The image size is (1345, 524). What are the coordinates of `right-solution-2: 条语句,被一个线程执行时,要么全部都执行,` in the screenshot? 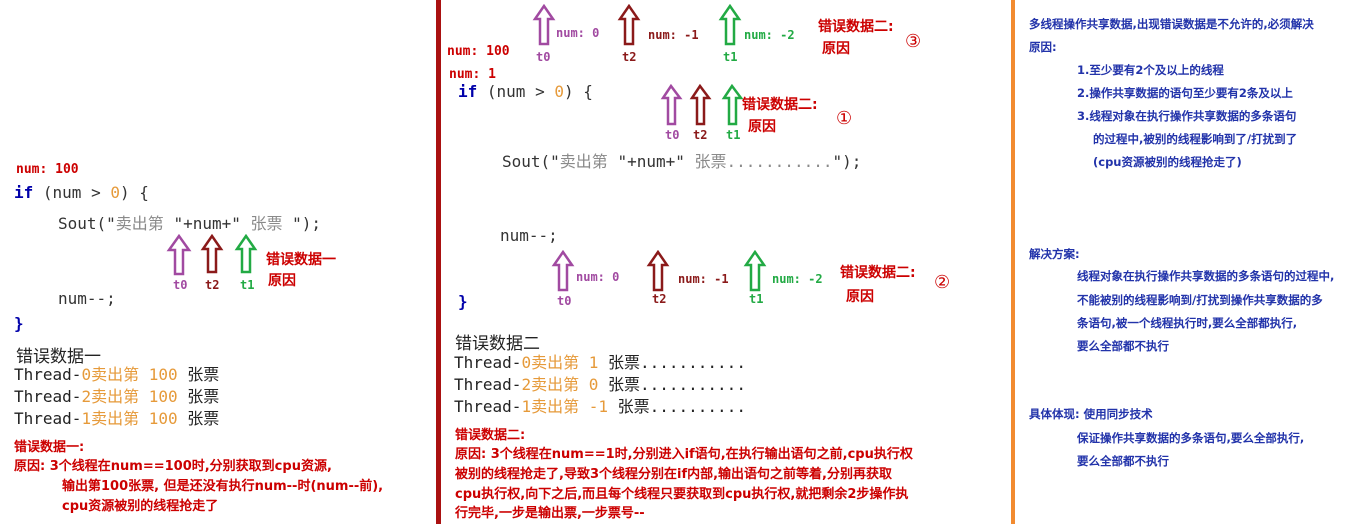 It's located at (1187, 323).